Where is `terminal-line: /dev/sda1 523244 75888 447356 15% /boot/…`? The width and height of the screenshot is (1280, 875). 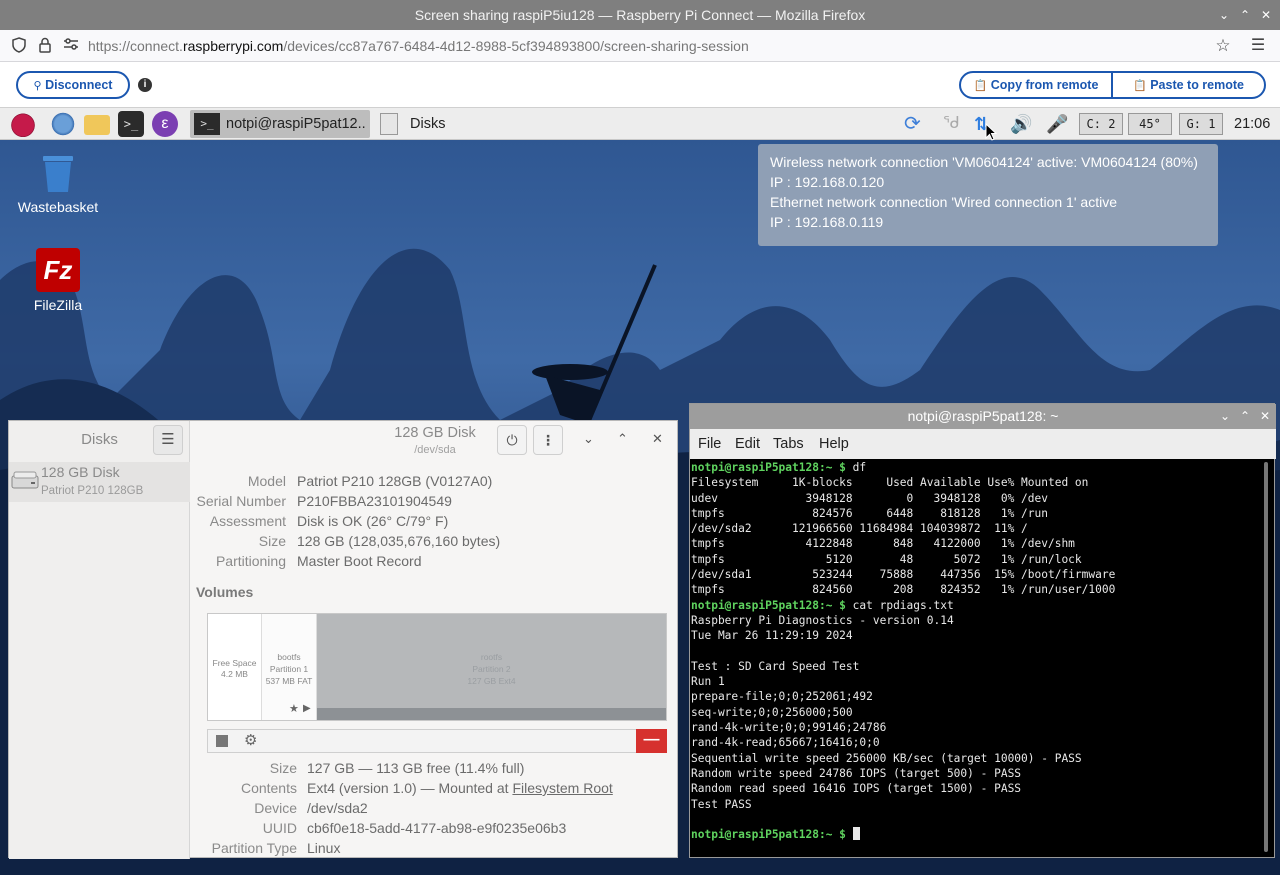 terminal-line: /dev/sda1 523244 75888 447356 15% /boot/… is located at coordinates (976, 574).